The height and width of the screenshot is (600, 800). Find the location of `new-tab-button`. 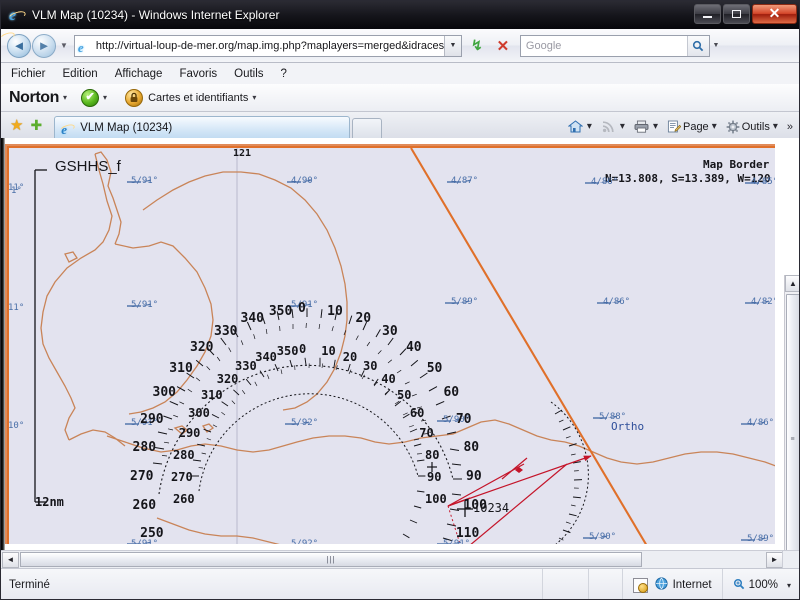

new-tab-button is located at coordinates (367, 128).